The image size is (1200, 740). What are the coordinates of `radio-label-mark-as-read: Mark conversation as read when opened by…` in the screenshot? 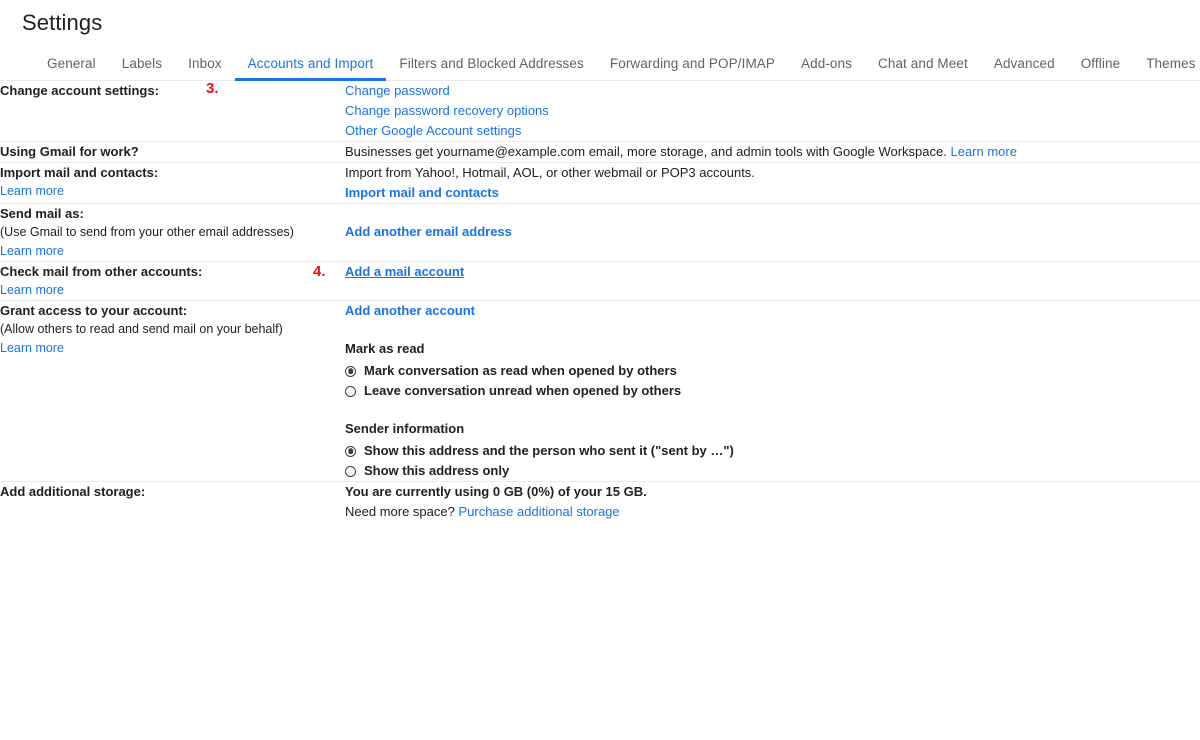 It's located at (520, 370).